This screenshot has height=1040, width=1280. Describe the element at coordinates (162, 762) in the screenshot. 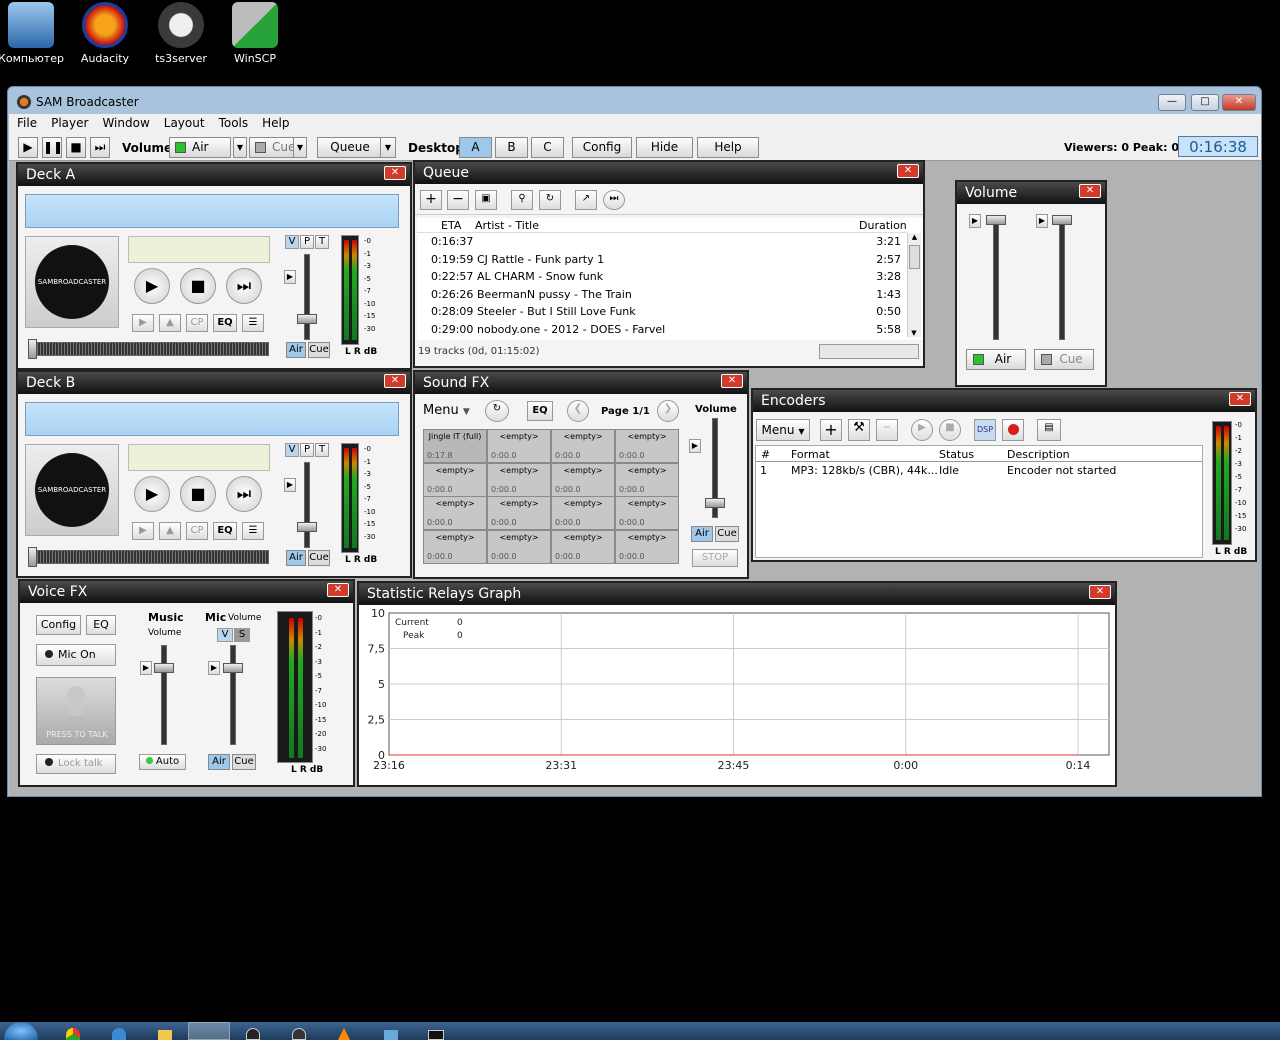

I see `auto-button: Auto` at that location.